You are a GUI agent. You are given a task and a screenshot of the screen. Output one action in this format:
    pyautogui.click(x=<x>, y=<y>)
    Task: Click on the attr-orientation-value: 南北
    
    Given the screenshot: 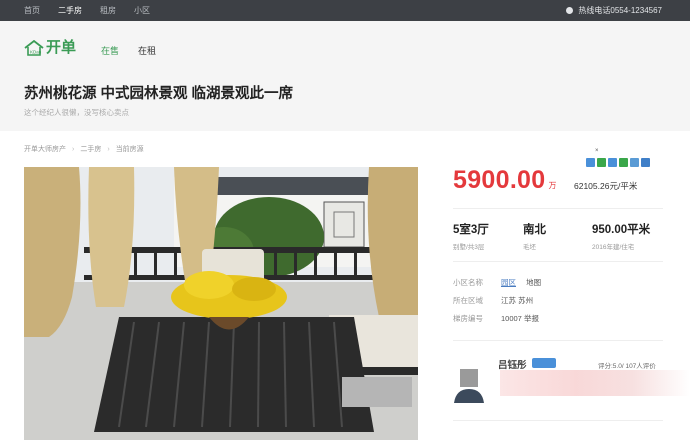 What is the action you would take?
    pyautogui.click(x=534, y=230)
    